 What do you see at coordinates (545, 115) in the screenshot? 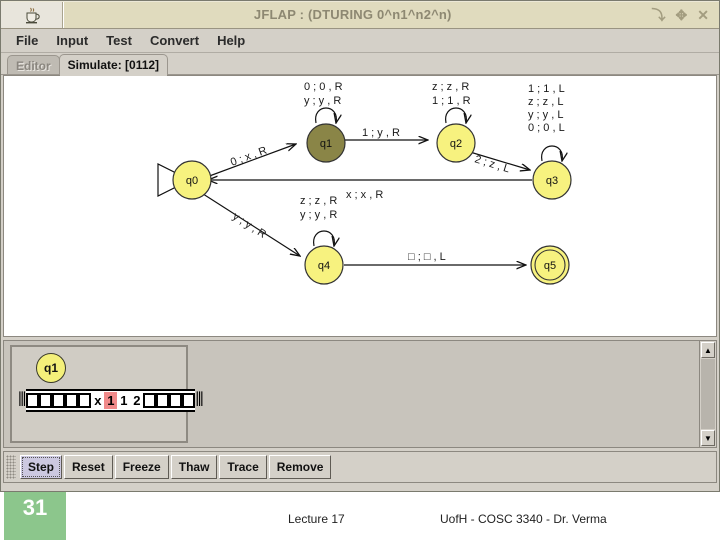
I see `transition-label-q3-q3-2: y ; y , L` at bounding box center [545, 115].